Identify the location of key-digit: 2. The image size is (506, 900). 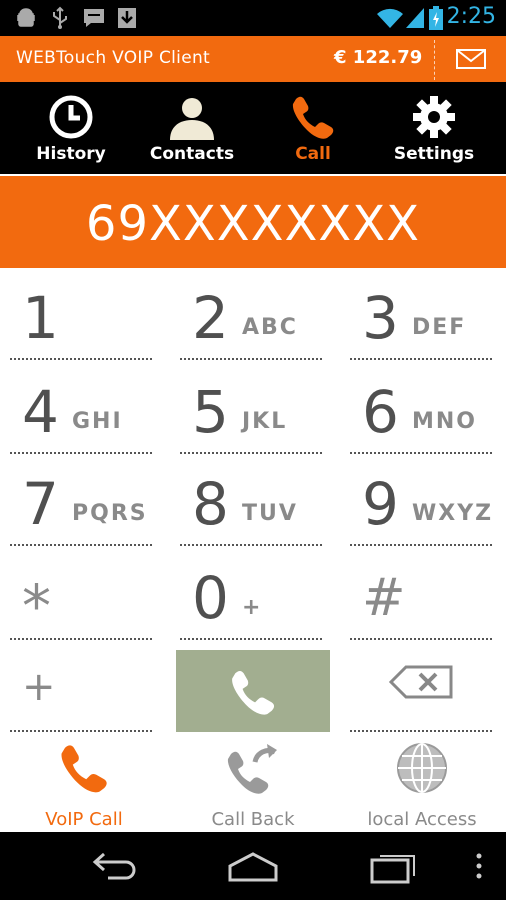
(210, 318).